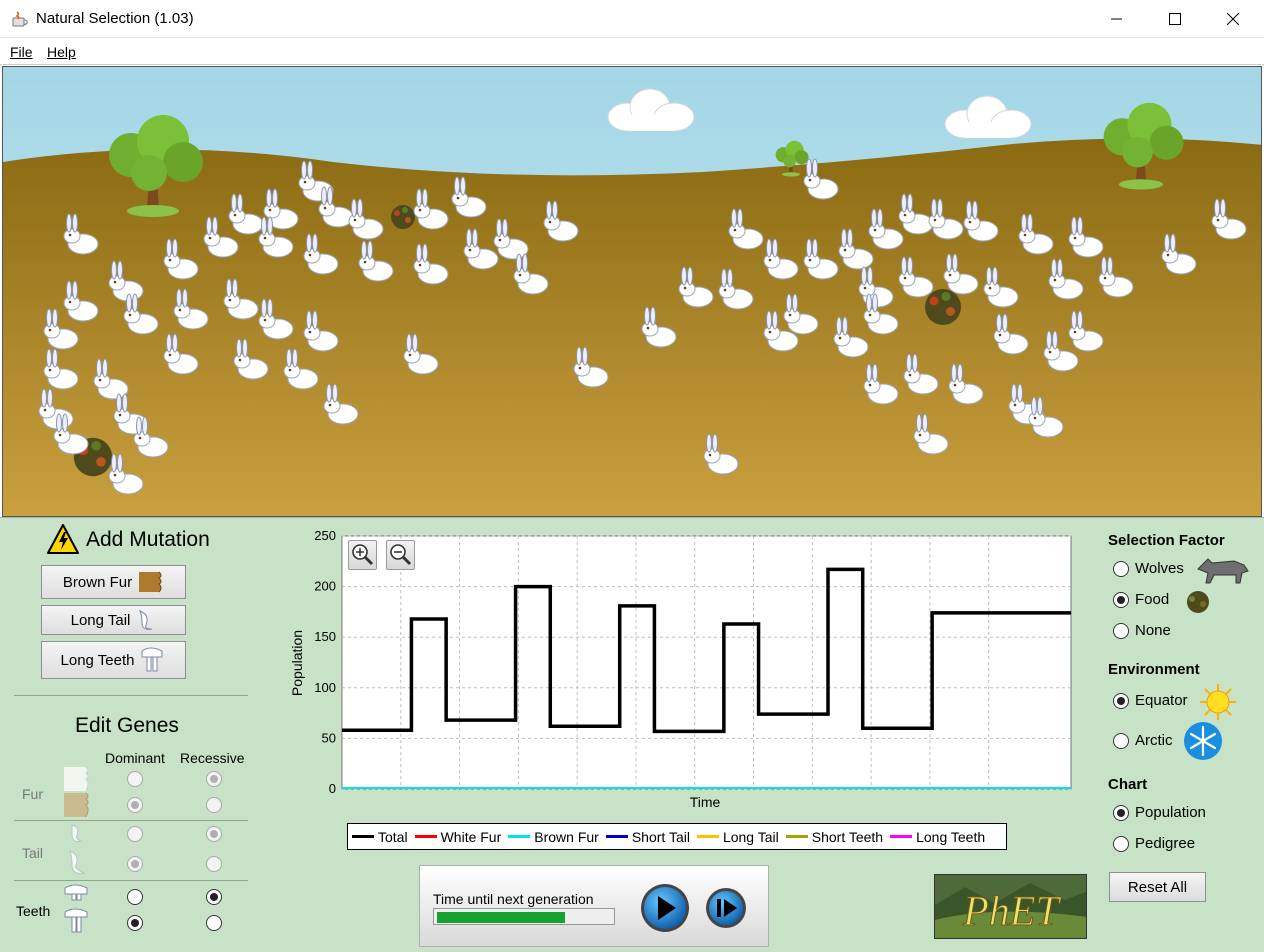 The height and width of the screenshot is (952, 1264). Describe the element at coordinates (951, 836) in the screenshot. I see `legend-label: Long Teeth` at that location.